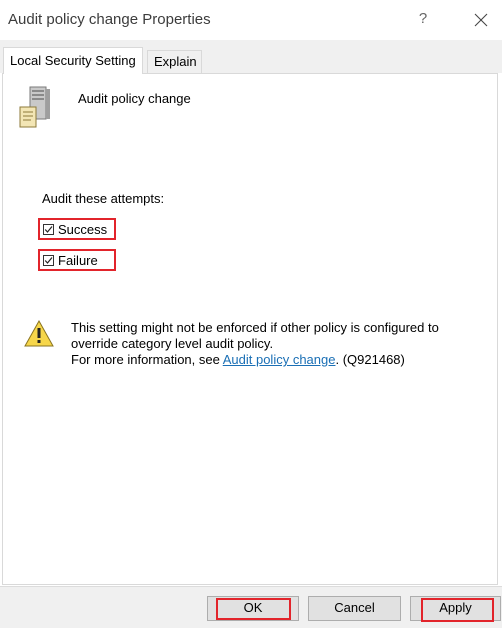 This screenshot has height=628, width=502. Describe the element at coordinates (147, 359) in the screenshot. I see `warning-line-3-prefix: For more information, see` at that location.